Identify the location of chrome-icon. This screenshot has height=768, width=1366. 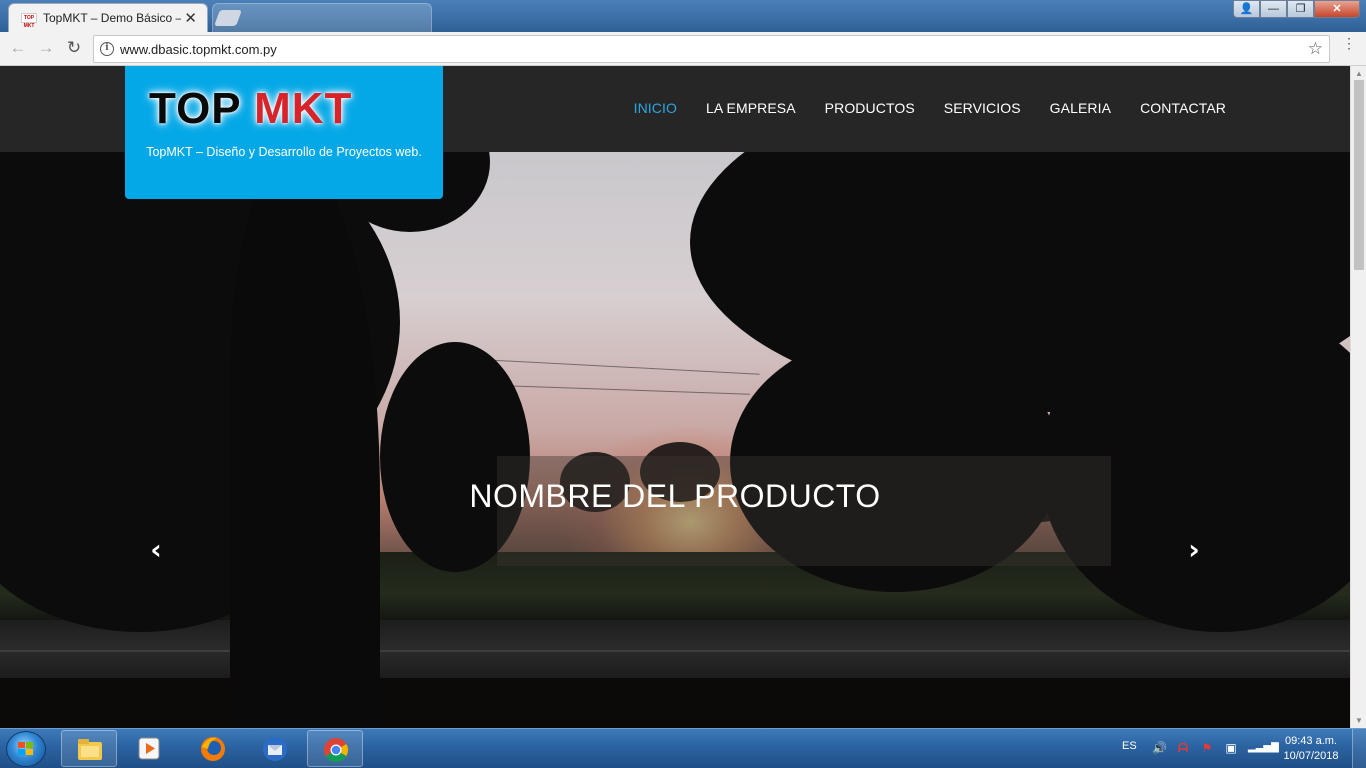
(336, 750).